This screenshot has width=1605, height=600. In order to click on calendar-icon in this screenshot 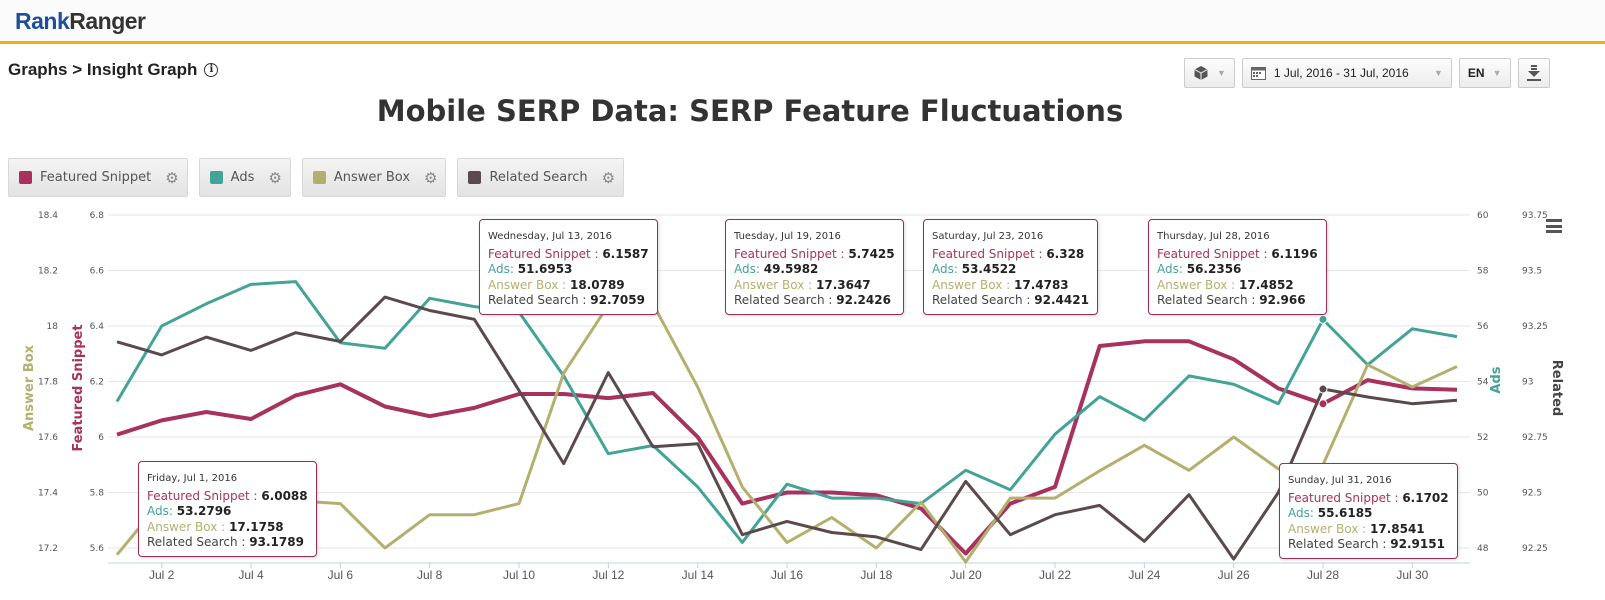, I will do `click(1258, 73)`.